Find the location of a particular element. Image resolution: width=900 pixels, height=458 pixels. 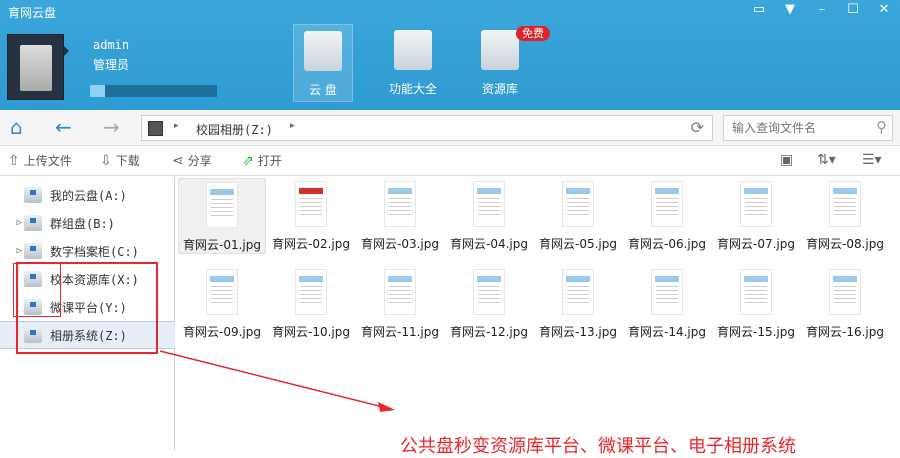

file-tile: 育网云-16.jpg is located at coordinates (845, 304).